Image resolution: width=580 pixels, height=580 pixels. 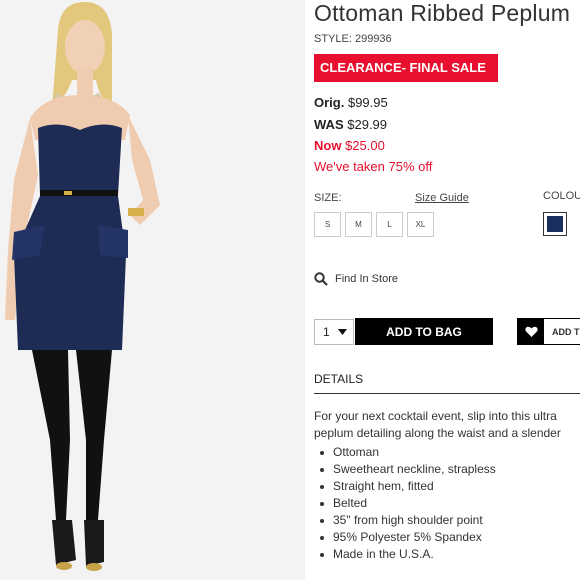 I want to click on find-in-store-link: Find In Store, so click(x=356, y=279).